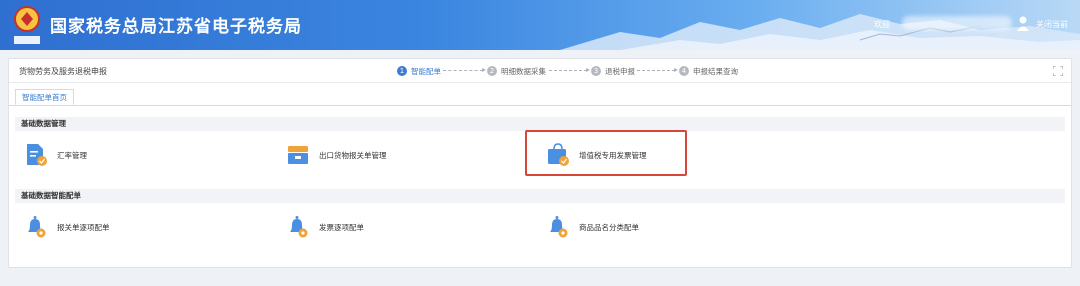 This screenshot has height=286, width=1080. What do you see at coordinates (882, 24) in the screenshot?
I see `welcome-text: 欢迎` at bounding box center [882, 24].